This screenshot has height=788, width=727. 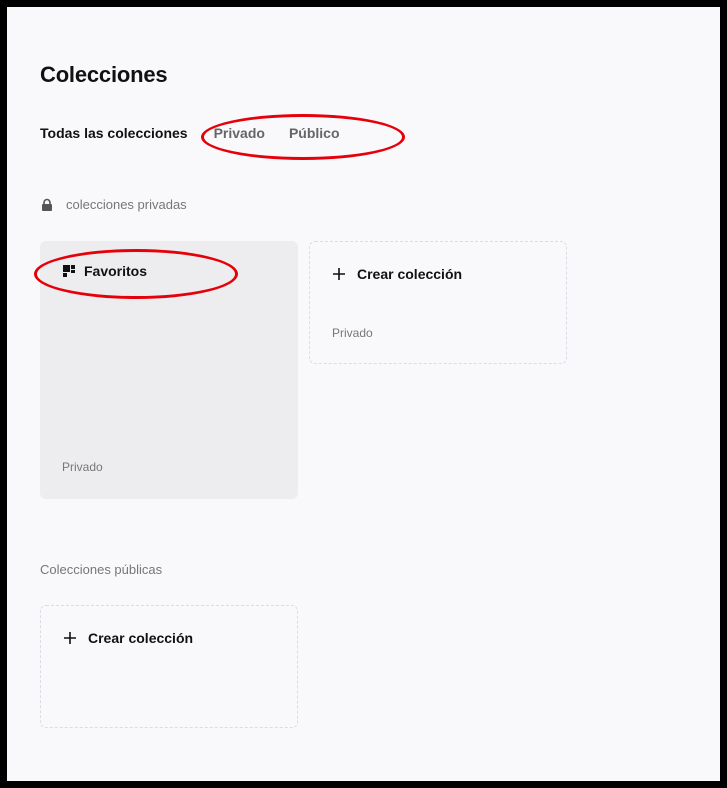 I want to click on favorites-card-header: Favoritos, so click(x=104, y=271).